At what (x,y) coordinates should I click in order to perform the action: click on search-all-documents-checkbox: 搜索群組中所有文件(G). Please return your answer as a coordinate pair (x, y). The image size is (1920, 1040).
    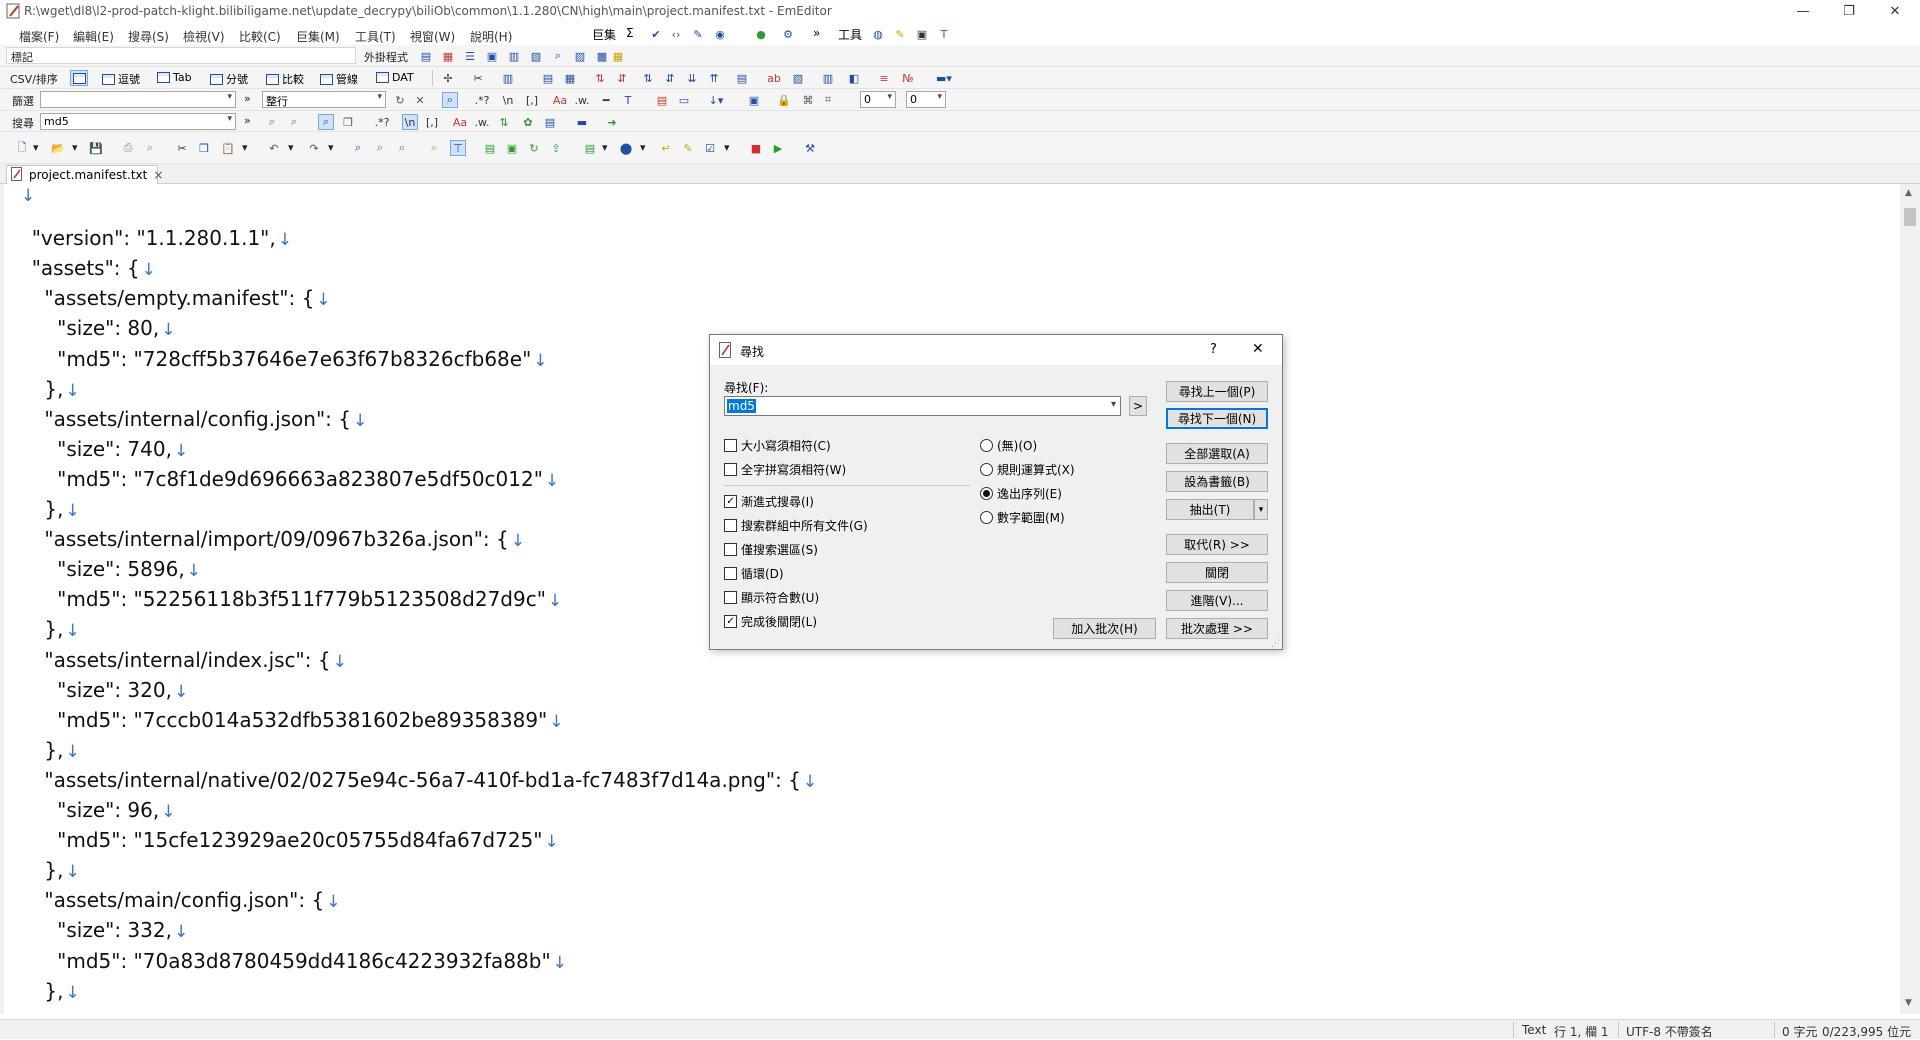
    Looking at the image, I should click on (796, 525).